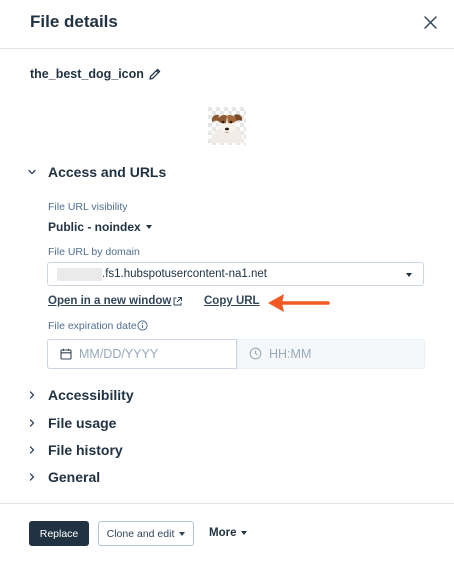  Describe the element at coordinates (109, 301) in the screenshot. I see `open-in-new-window-link: Open in a new window` at that location.